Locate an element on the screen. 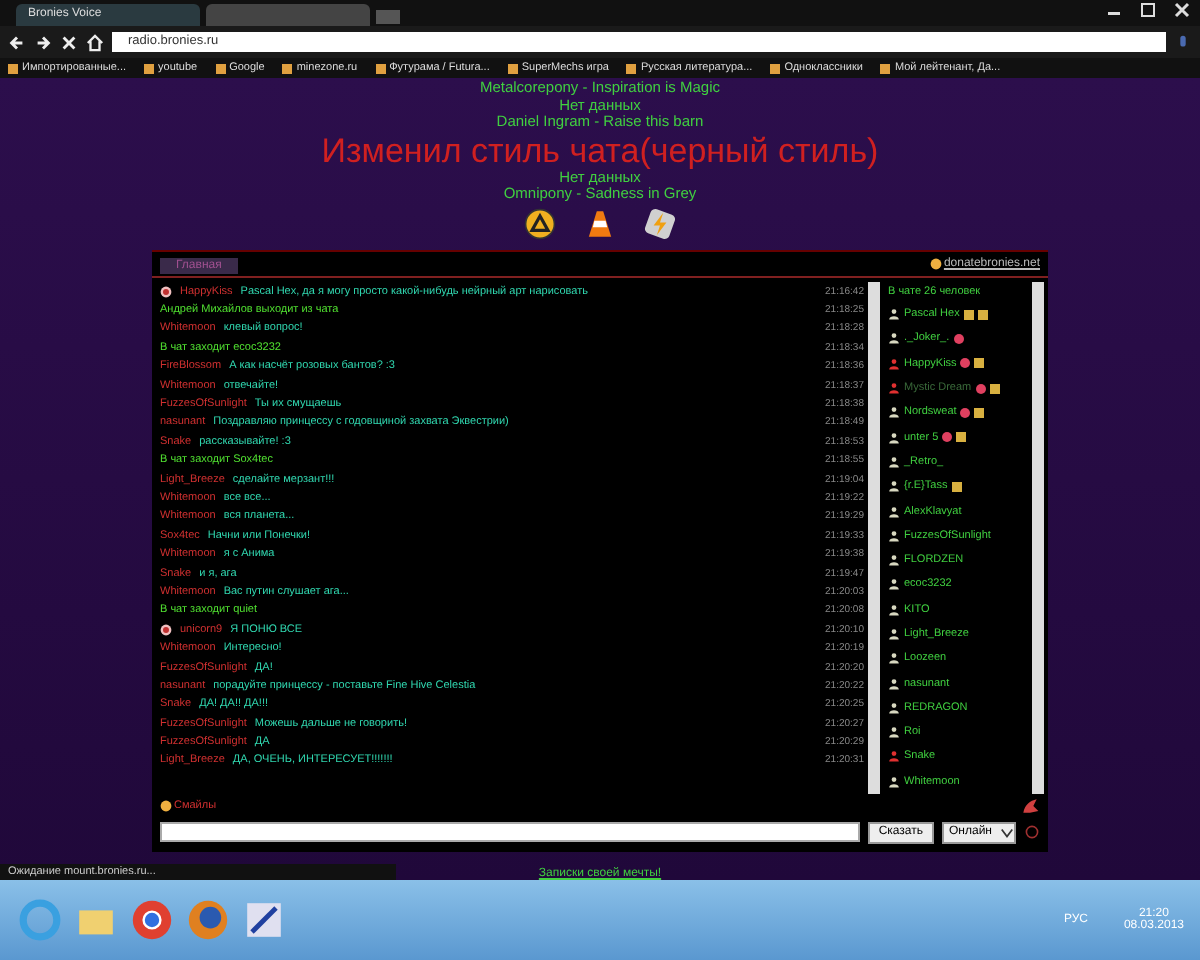 This screenshot has width=1200, height=960. firefox-icon is located at coordinates (208, 920).